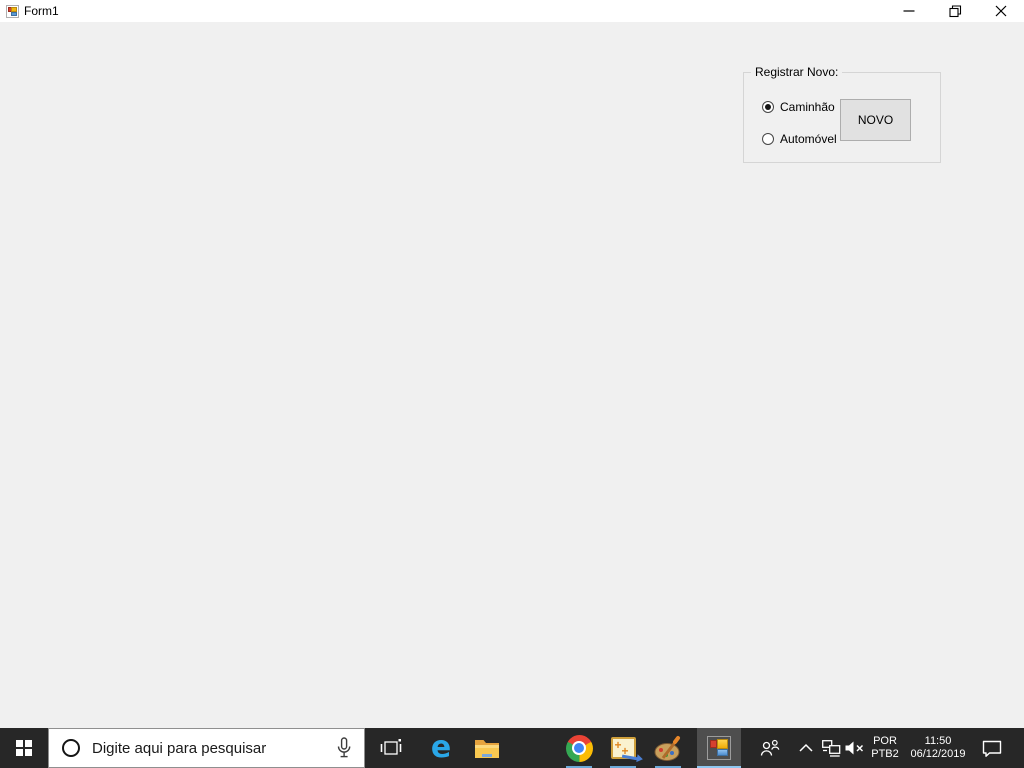 The width and height of the screenshot is (1024, 768). I want to click on language-code: POR, so click(885, 741).